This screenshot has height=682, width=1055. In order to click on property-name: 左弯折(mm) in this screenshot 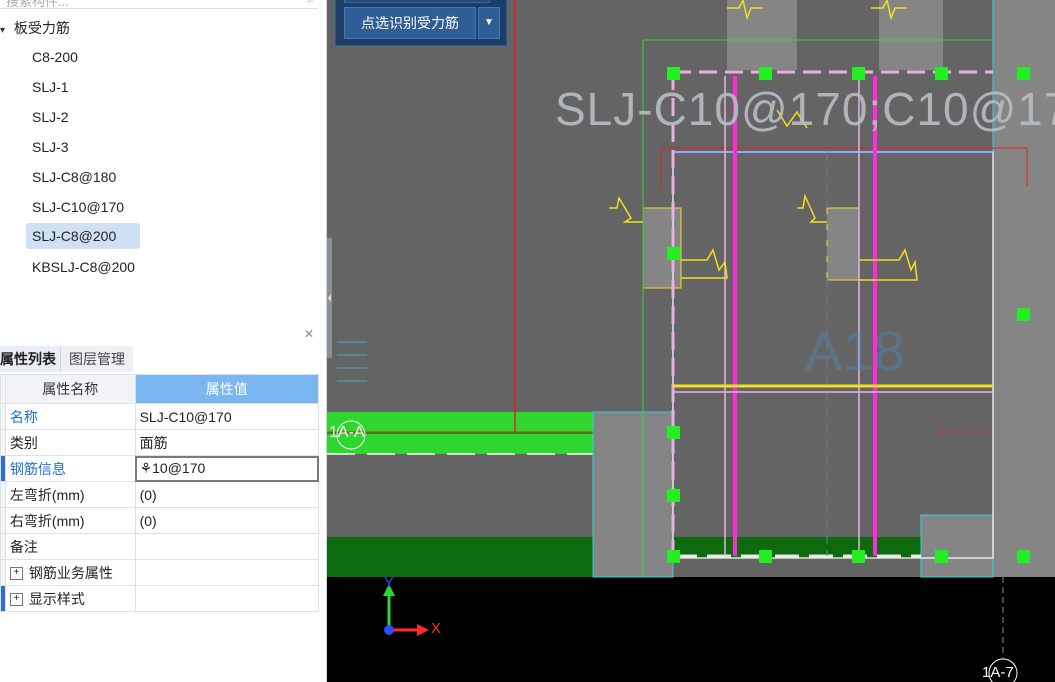, I will do `click(70, 494)`.